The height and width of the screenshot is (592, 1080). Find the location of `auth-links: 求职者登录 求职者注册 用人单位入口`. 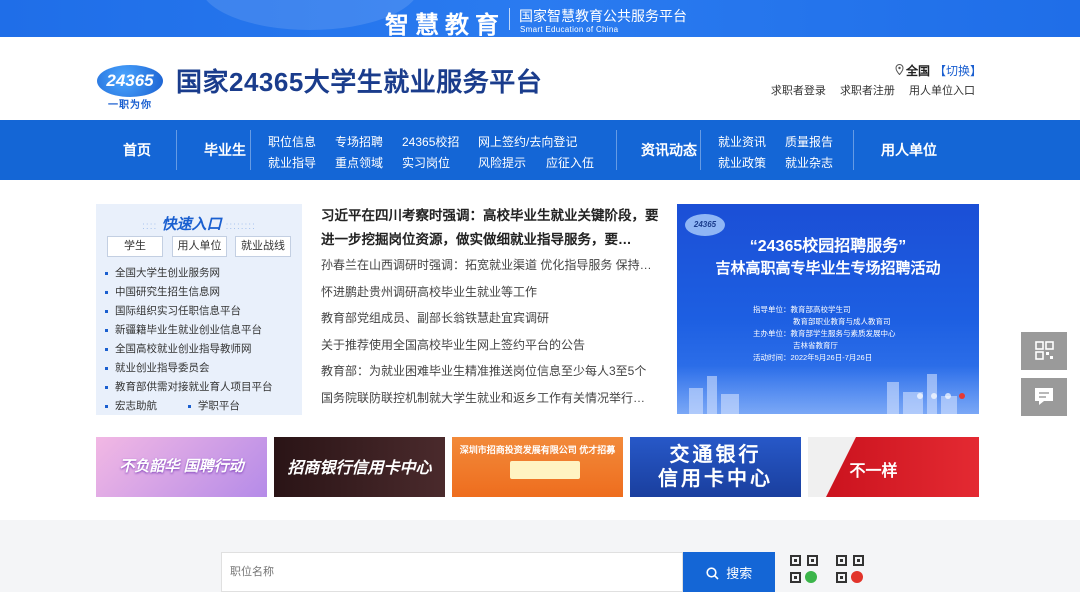

auth-links: 求职者登录 求职者注册 用人单位入口 is located at coordinates (867, 90).